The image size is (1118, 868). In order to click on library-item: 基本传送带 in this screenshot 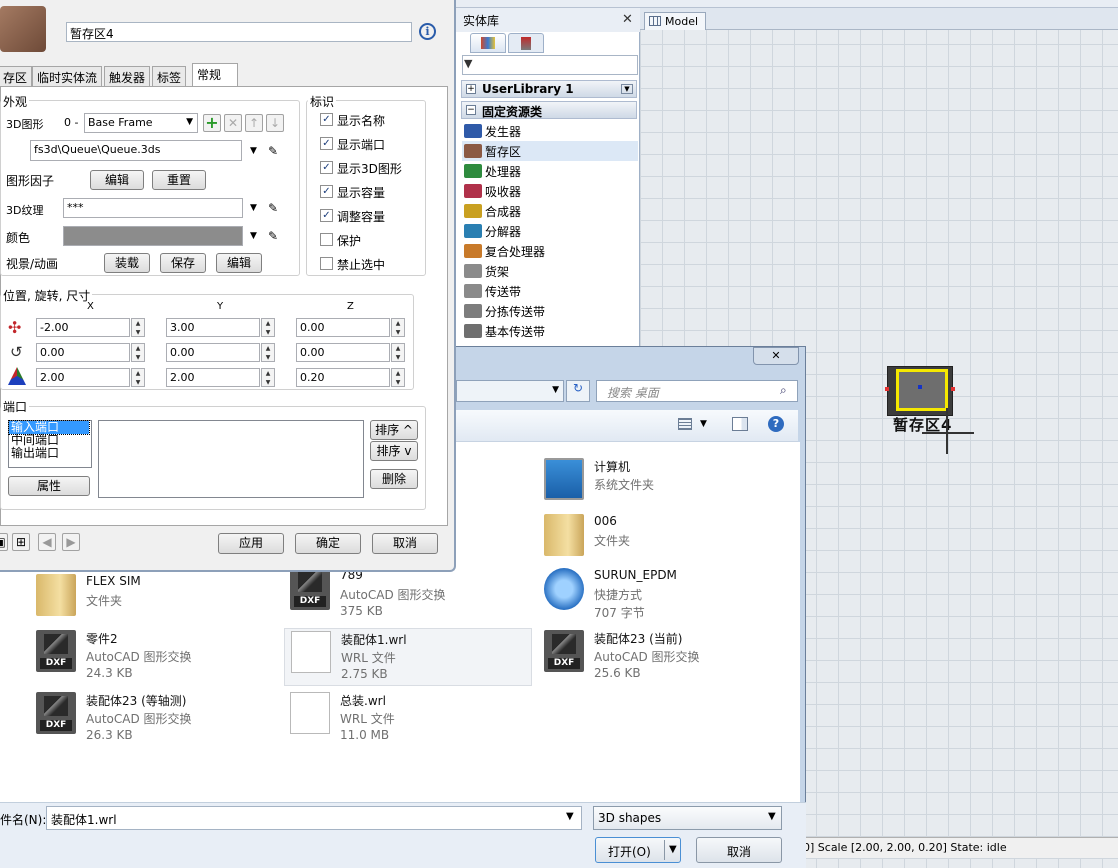, I will do `click(550, 331)`.